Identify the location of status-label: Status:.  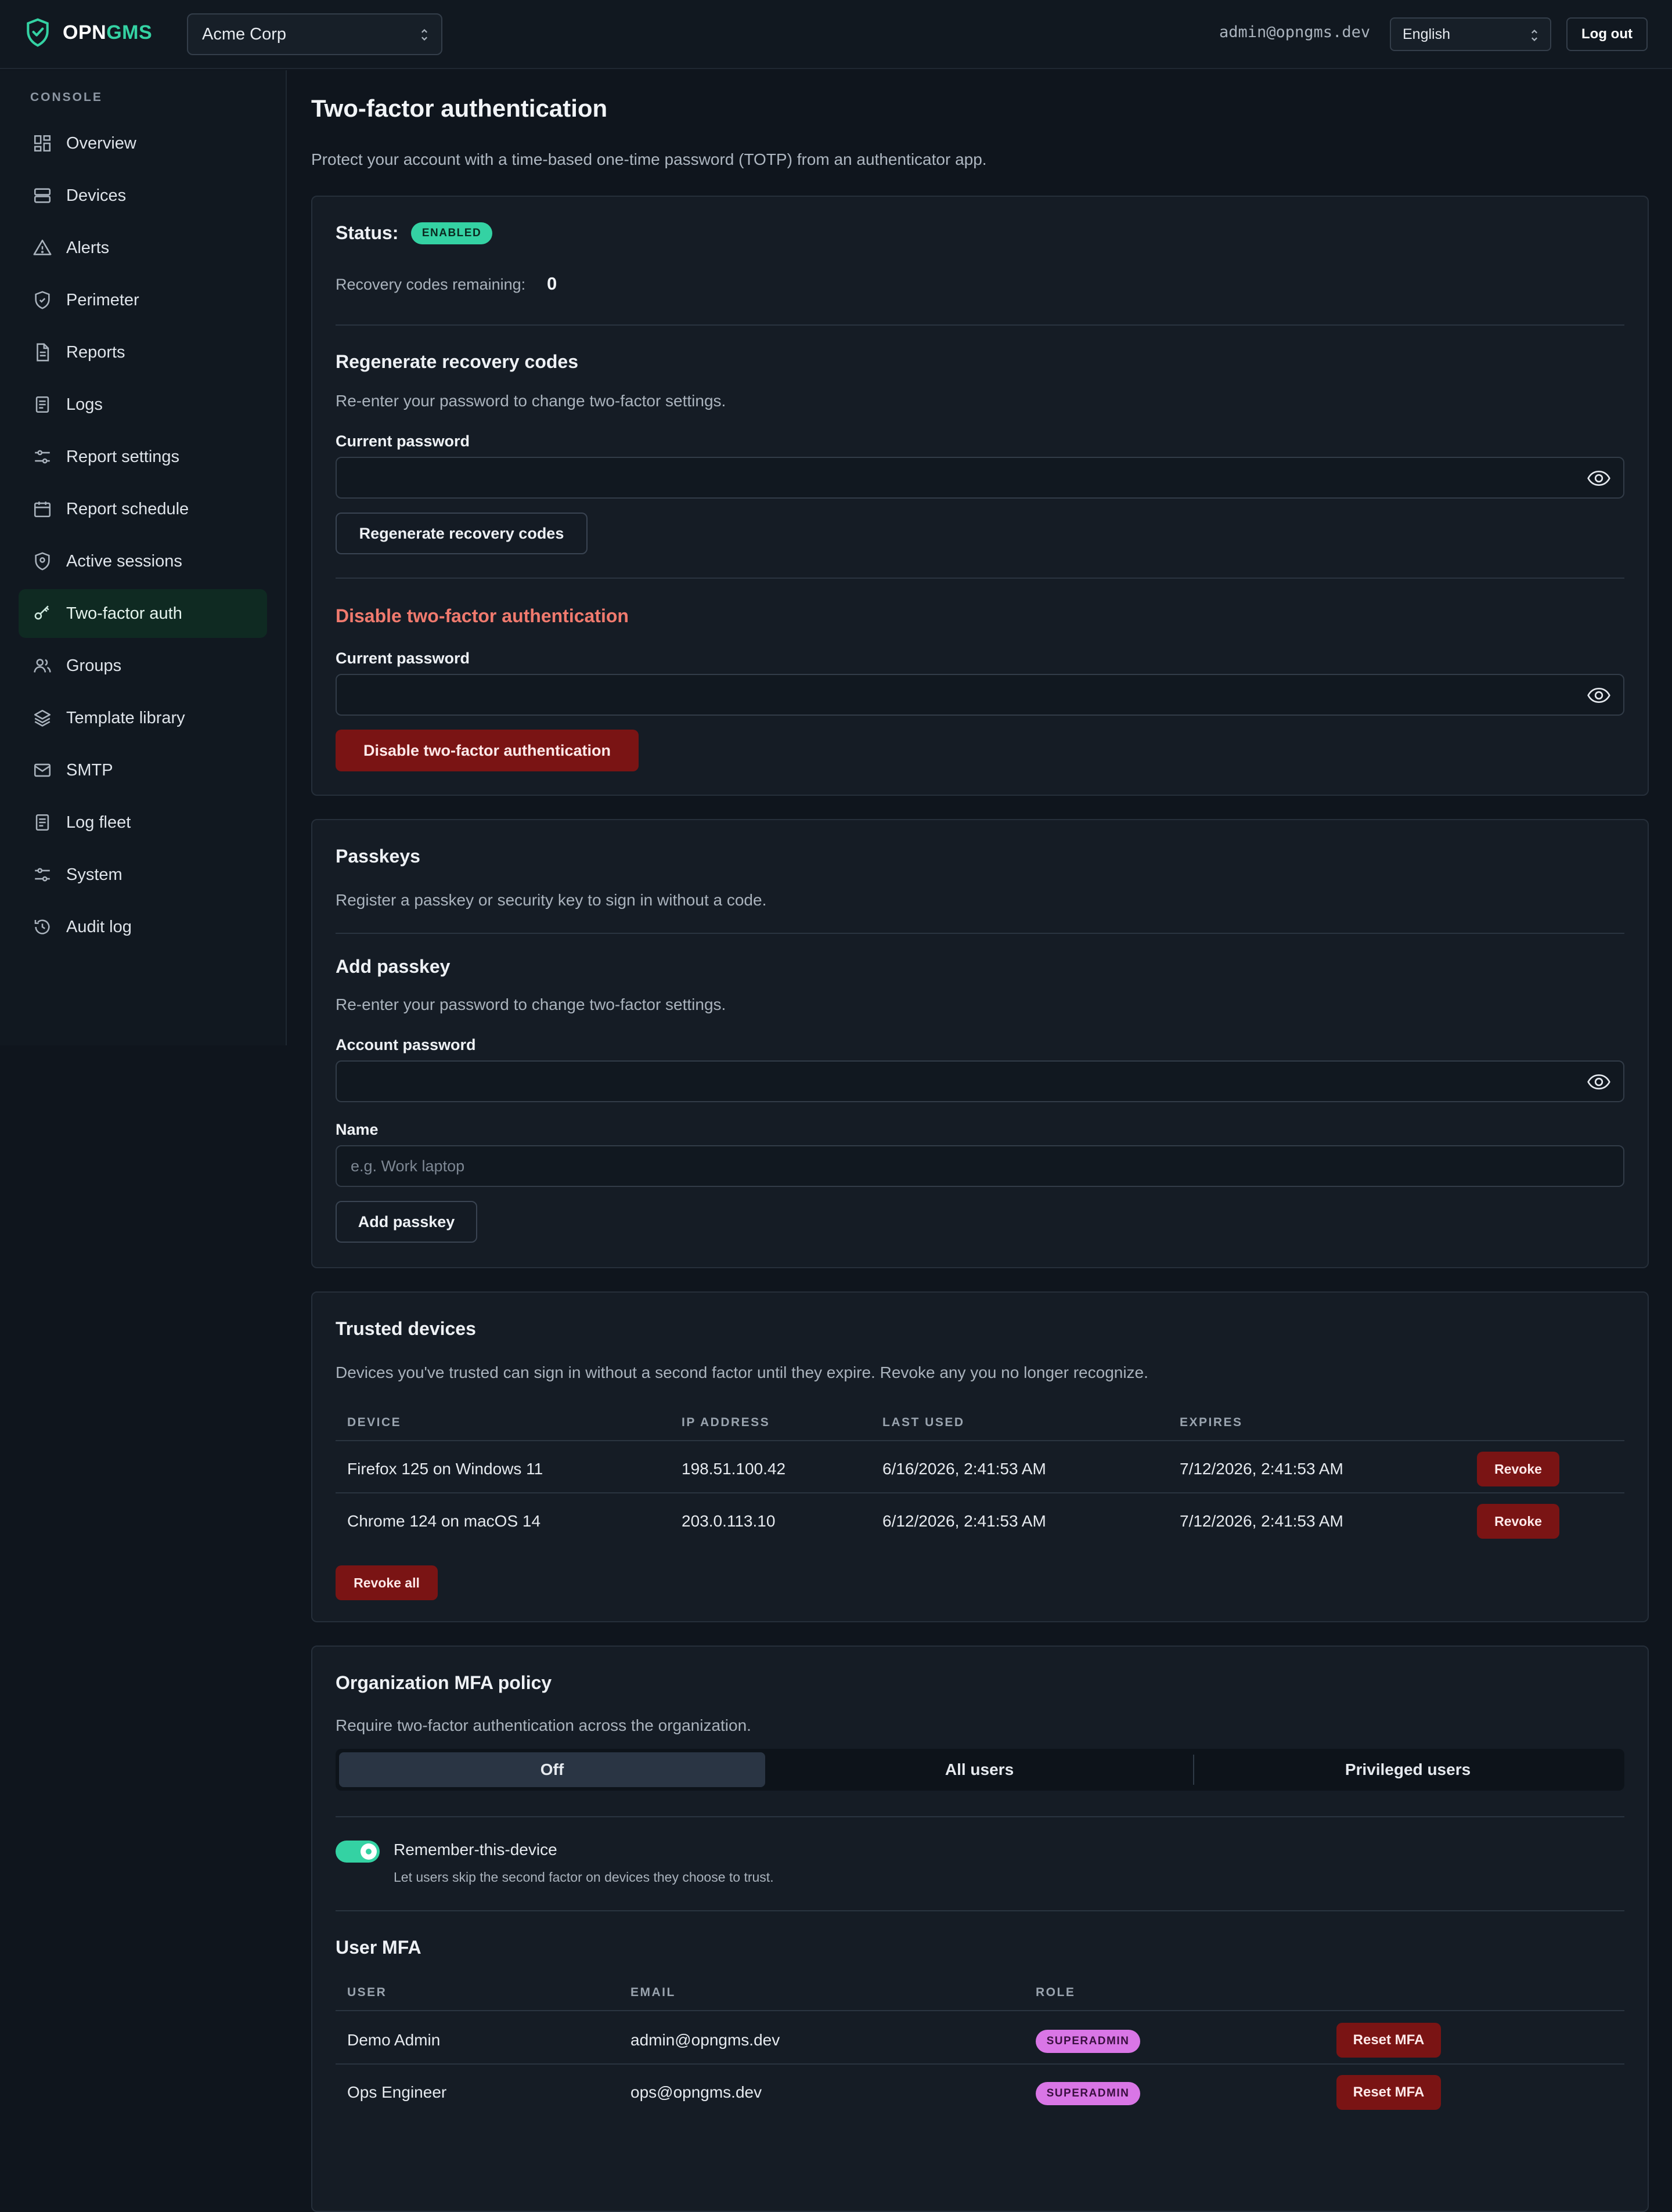
(368, 232).